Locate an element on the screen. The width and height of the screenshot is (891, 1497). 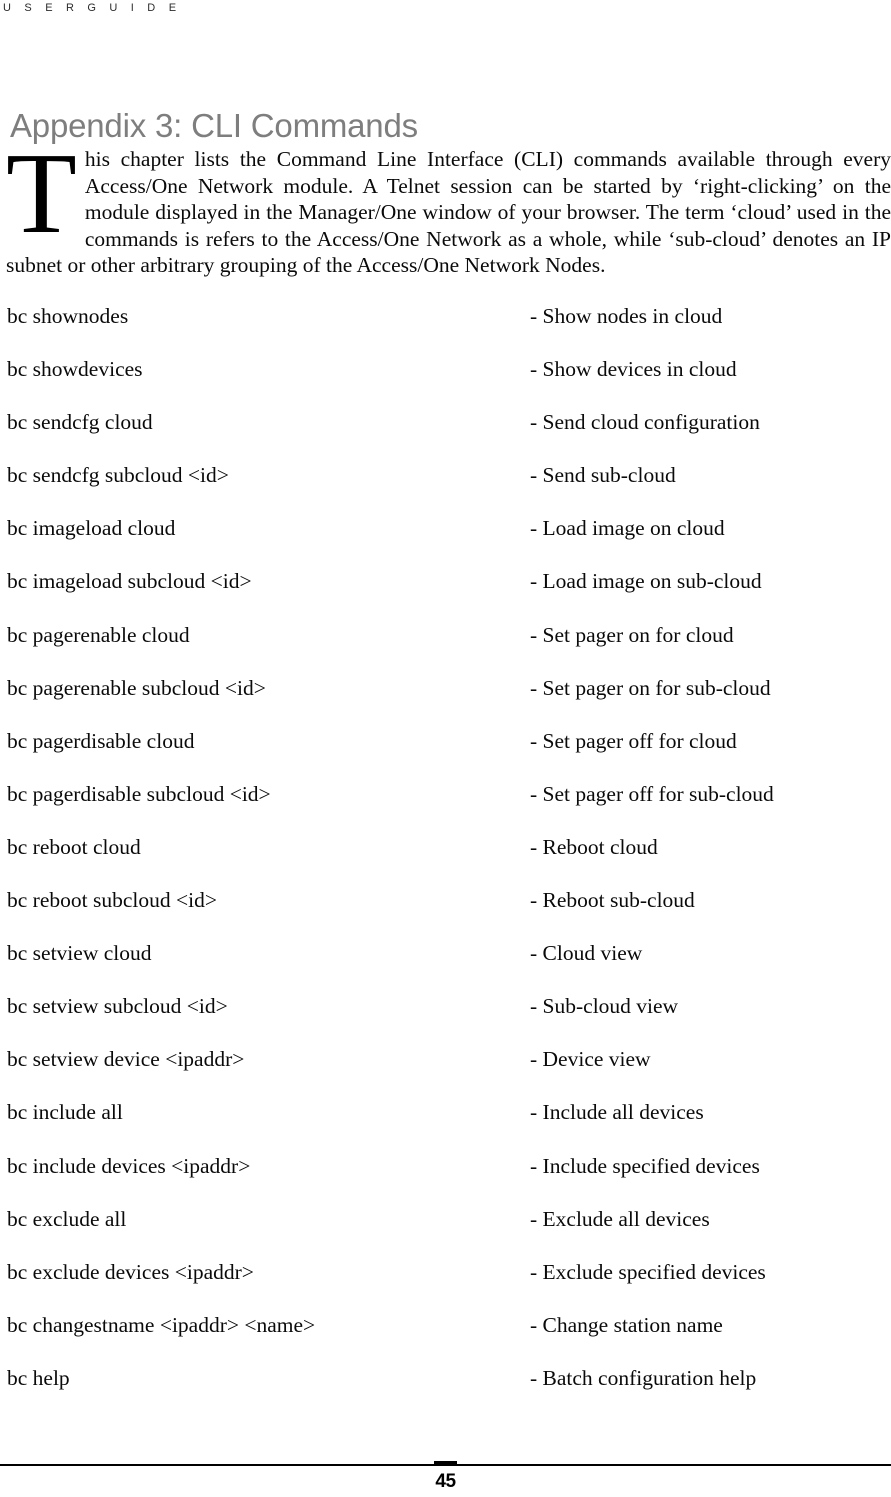
command-description: - Set pager on for sub-cloud is located at coordinates (650, 687).